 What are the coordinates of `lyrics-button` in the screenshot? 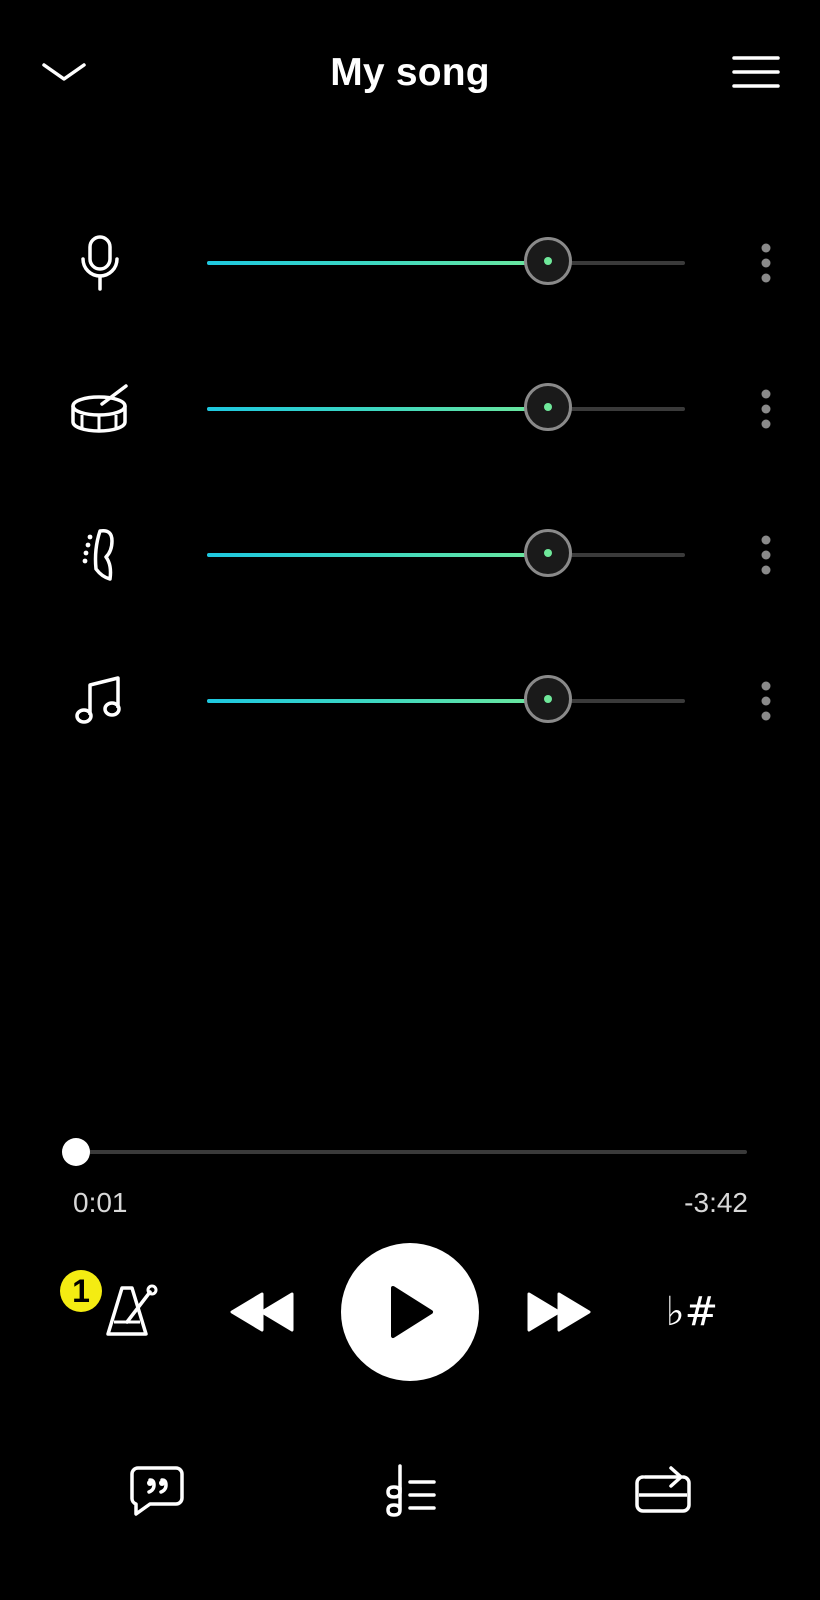 It's located at (157, 1491).